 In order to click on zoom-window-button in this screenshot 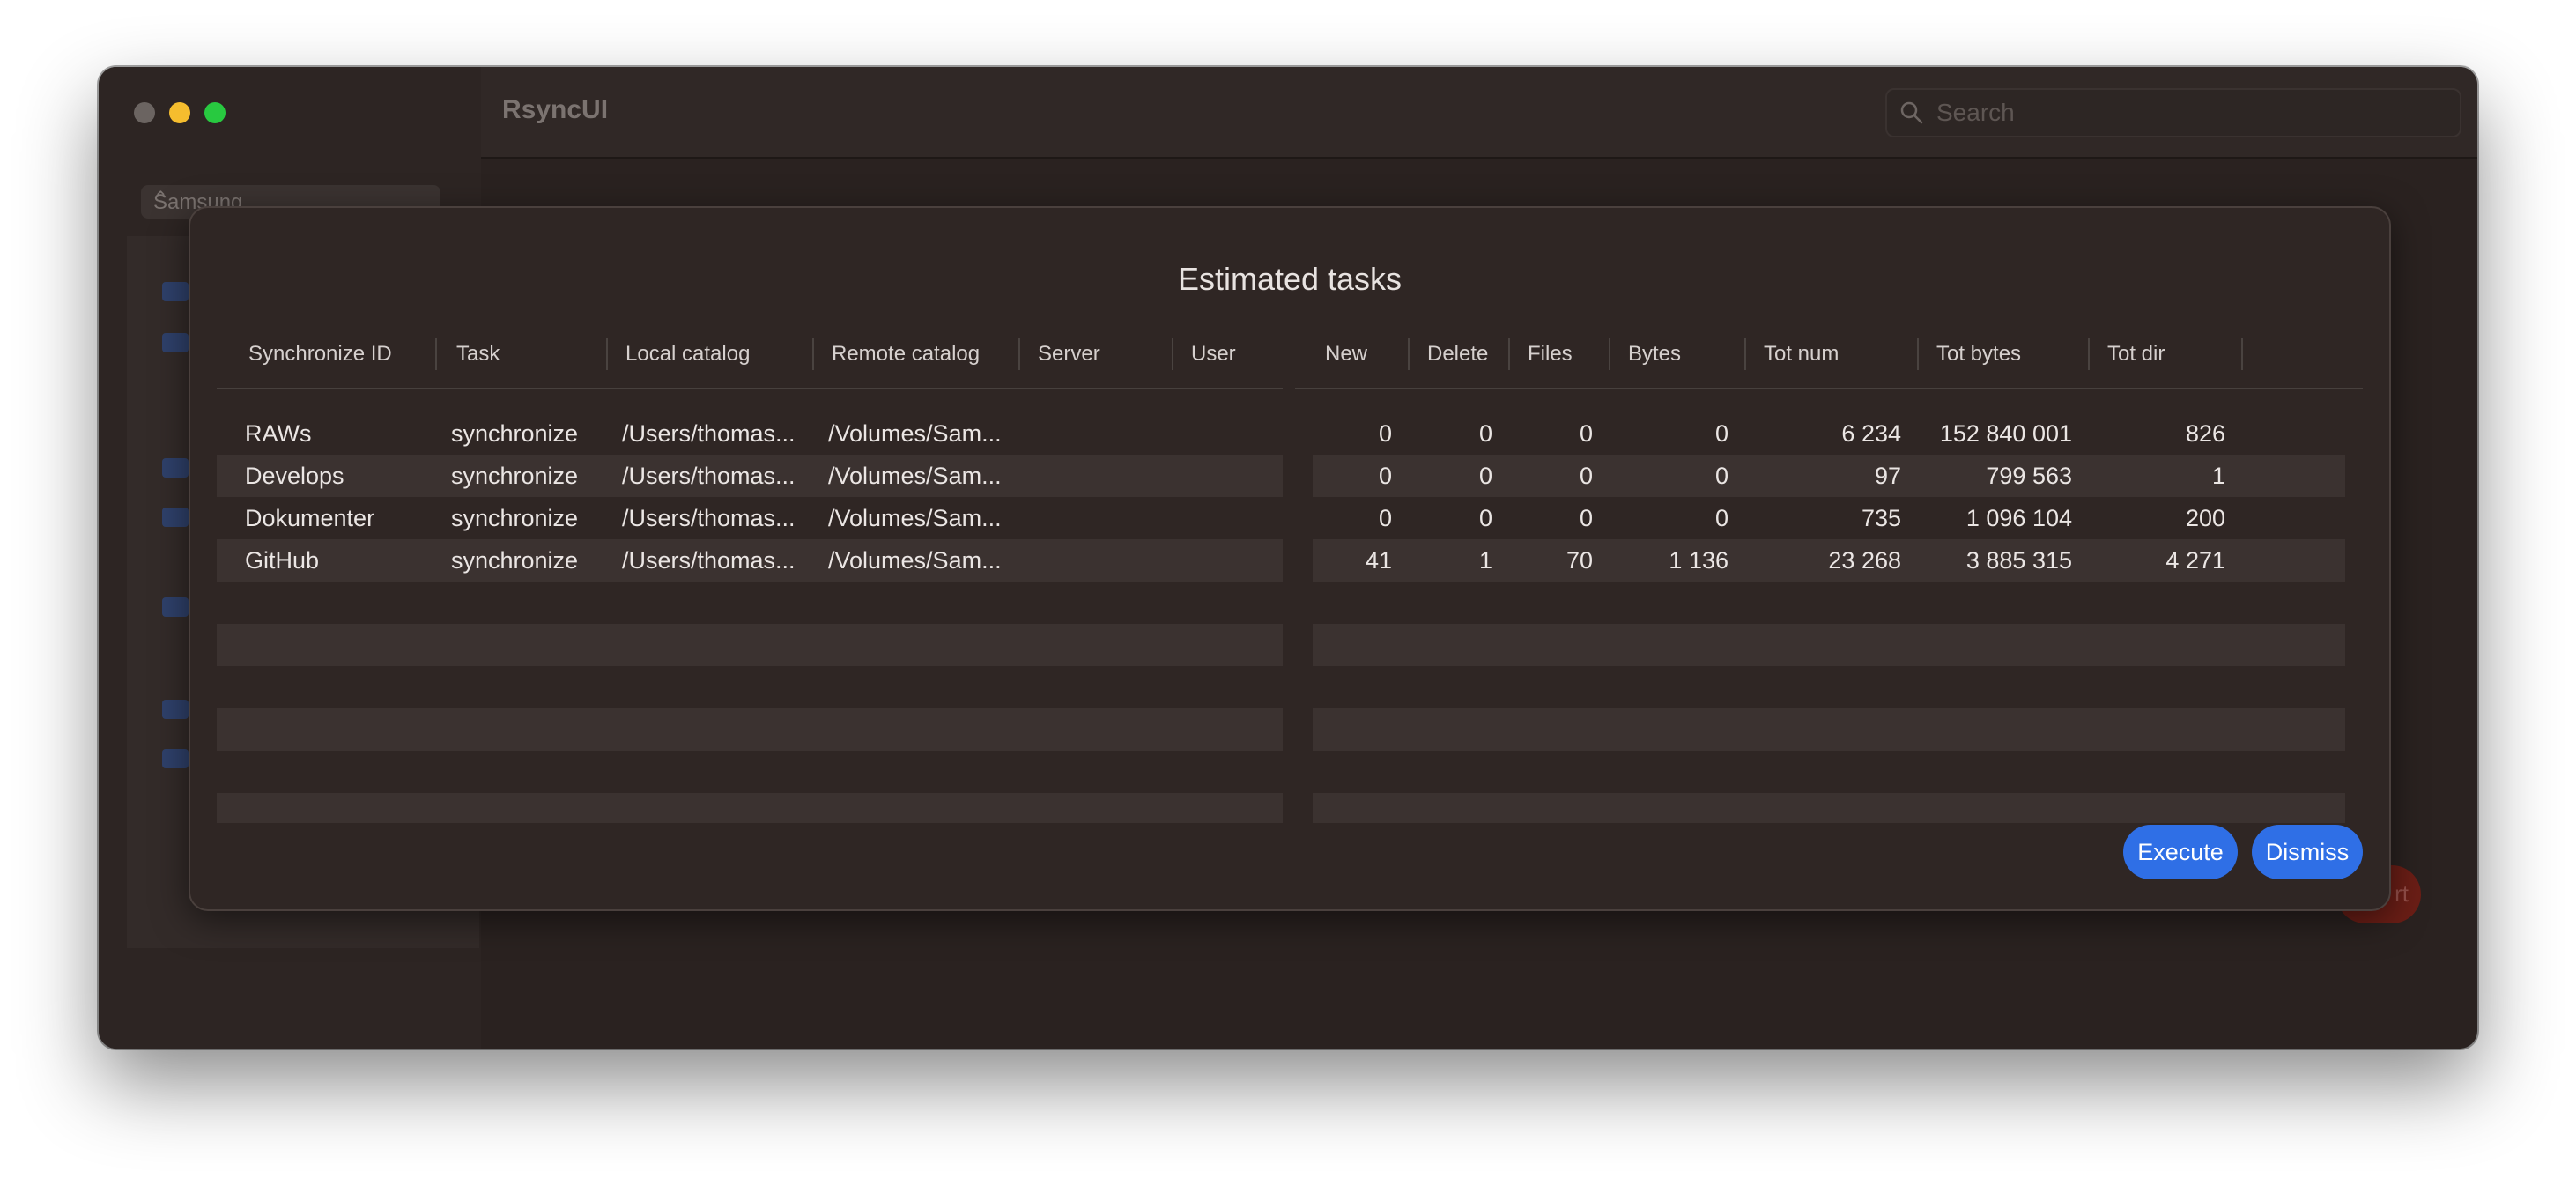, I will do `click(215, 112)`.